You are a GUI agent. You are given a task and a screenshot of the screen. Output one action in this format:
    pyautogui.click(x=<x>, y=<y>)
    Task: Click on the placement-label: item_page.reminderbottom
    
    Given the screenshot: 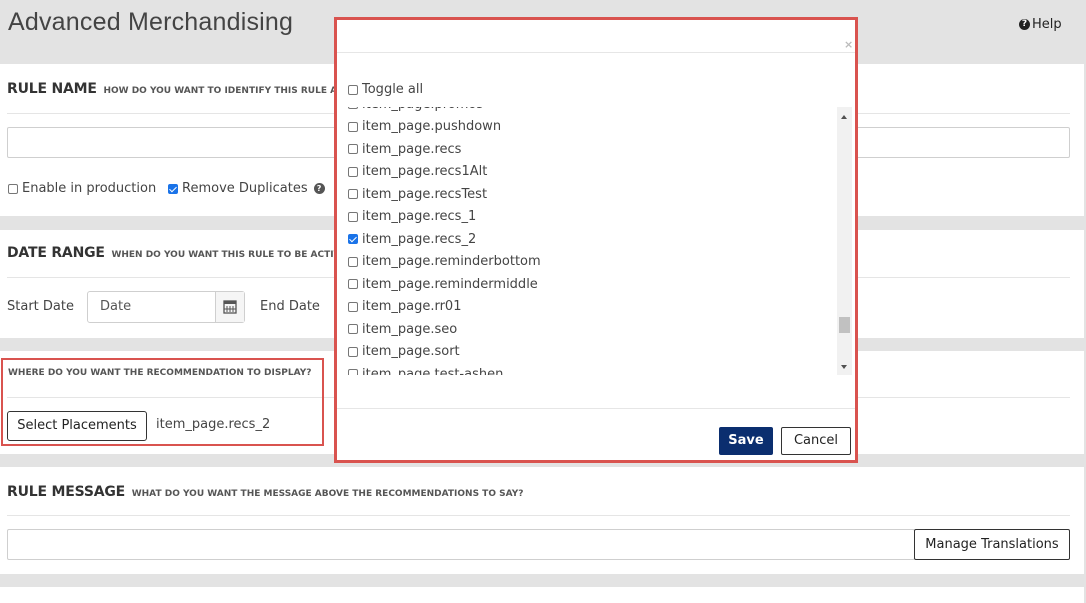 What is the action you would take?
    pyautogui.click(x=451, y=262)
    